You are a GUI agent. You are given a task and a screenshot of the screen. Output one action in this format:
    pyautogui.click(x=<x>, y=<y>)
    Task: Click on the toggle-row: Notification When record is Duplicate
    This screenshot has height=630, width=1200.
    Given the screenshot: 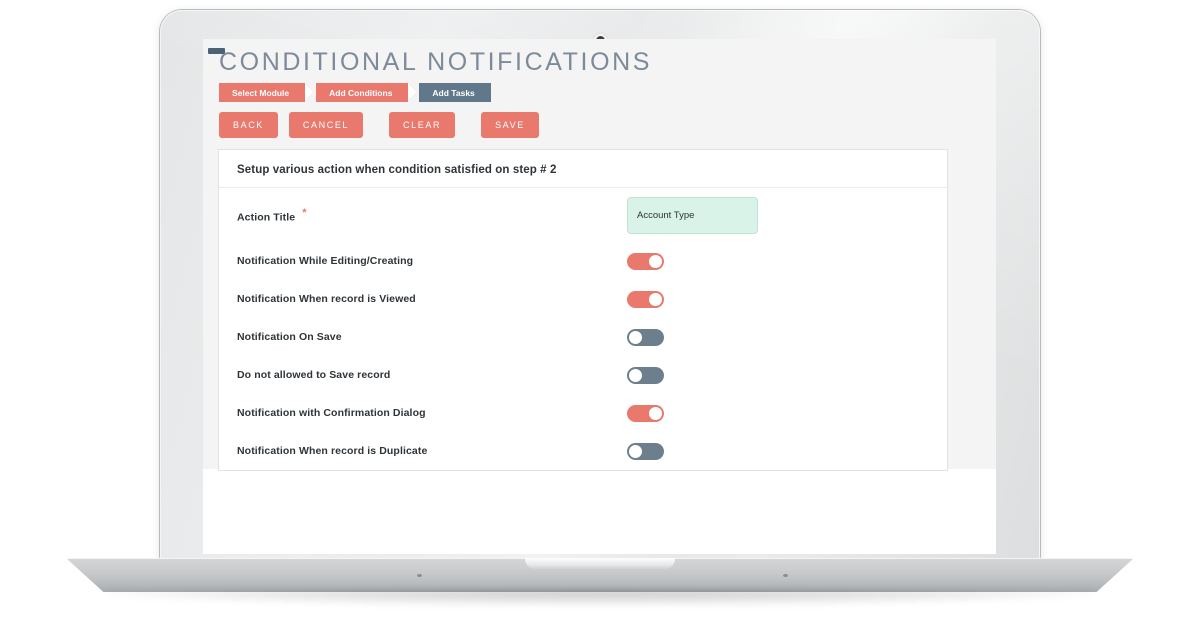 What is the action you would take?
    pyautogui.click(x=583, y=451)
    